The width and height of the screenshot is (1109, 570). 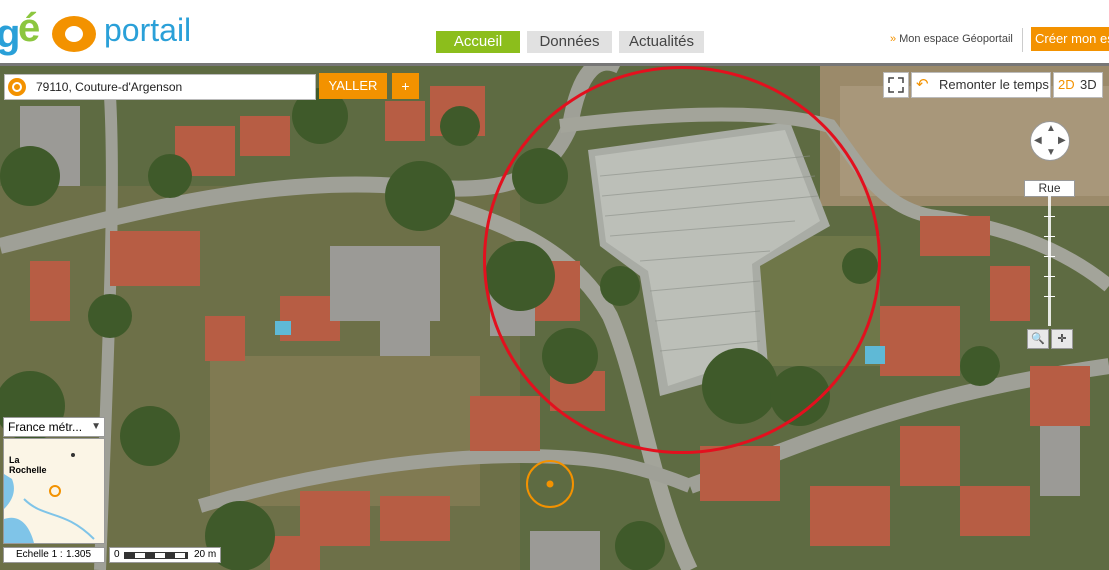 What do you see at coordinates (1051, 128) in the screenshot?
I see `pan-up-icon: ▲` at bounding box center [1051, 128].